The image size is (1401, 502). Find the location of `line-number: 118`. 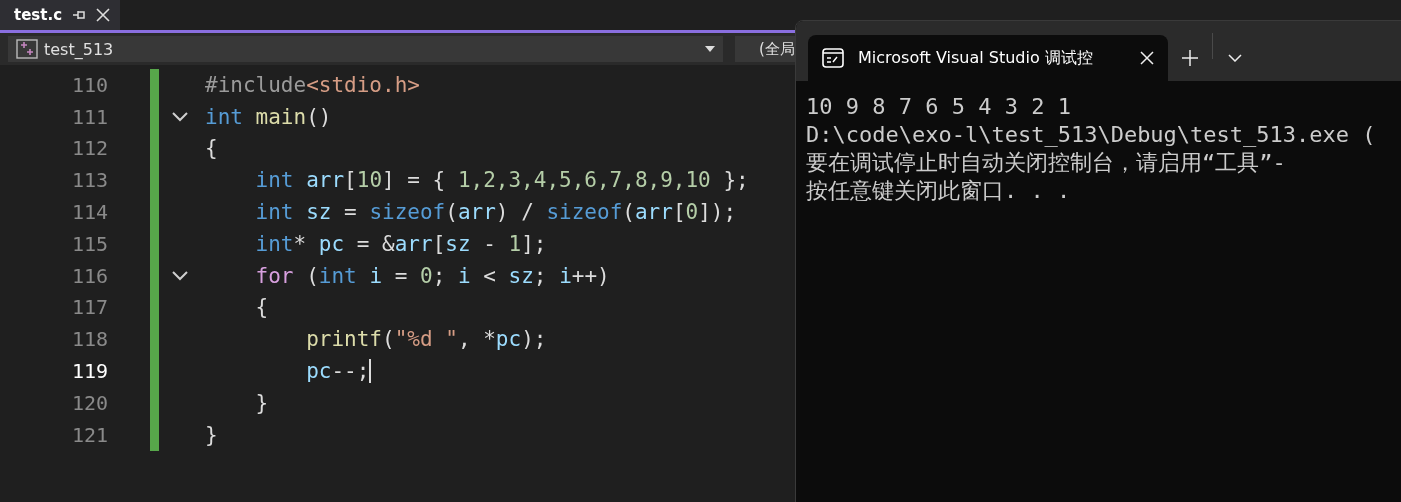

line-number: 118 is located at coordinates (89, 339).